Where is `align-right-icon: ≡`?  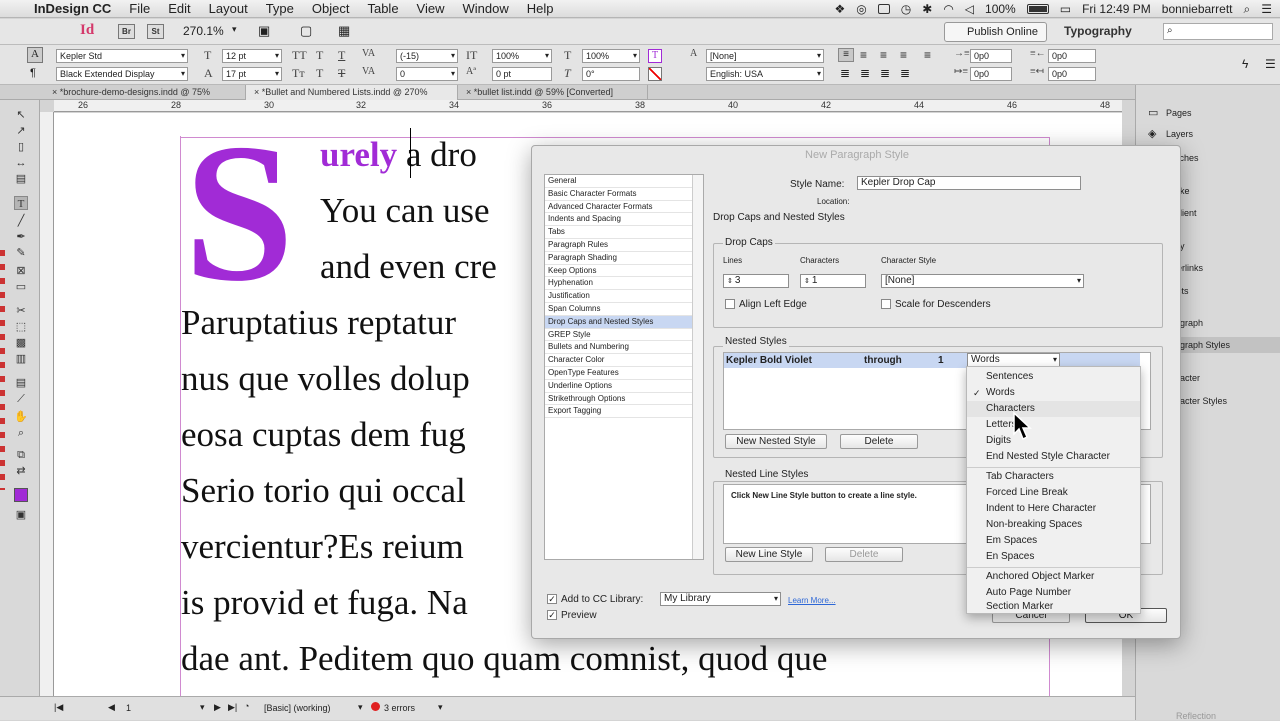
align-right-icon: ≡ is located at coordinates (883, 55).